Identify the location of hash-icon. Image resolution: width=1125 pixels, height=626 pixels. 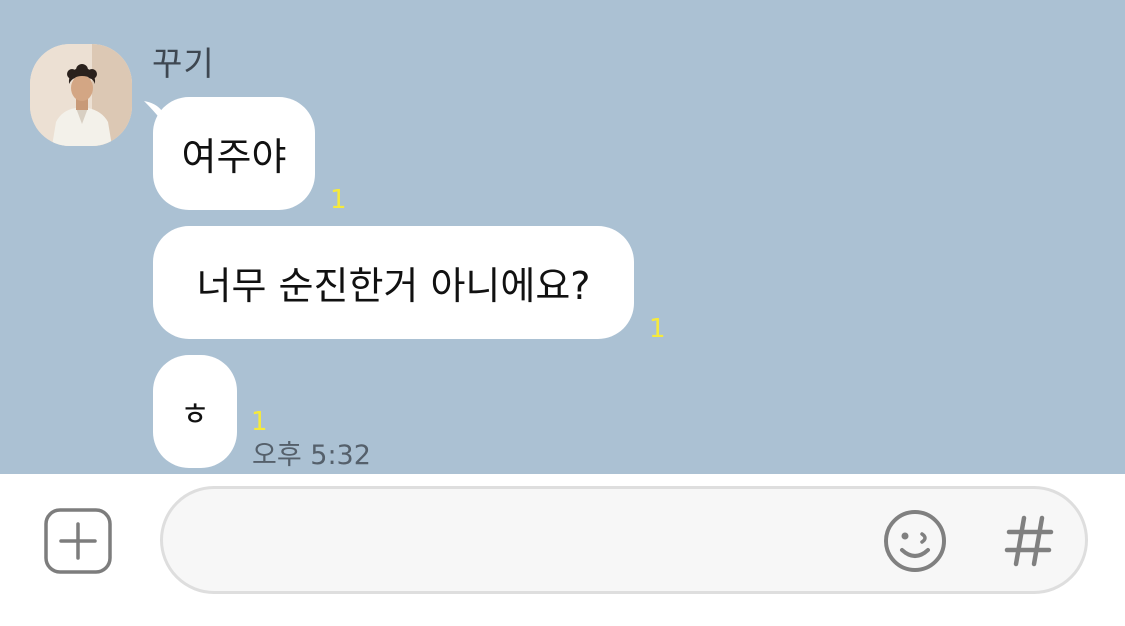
(1029, 541).